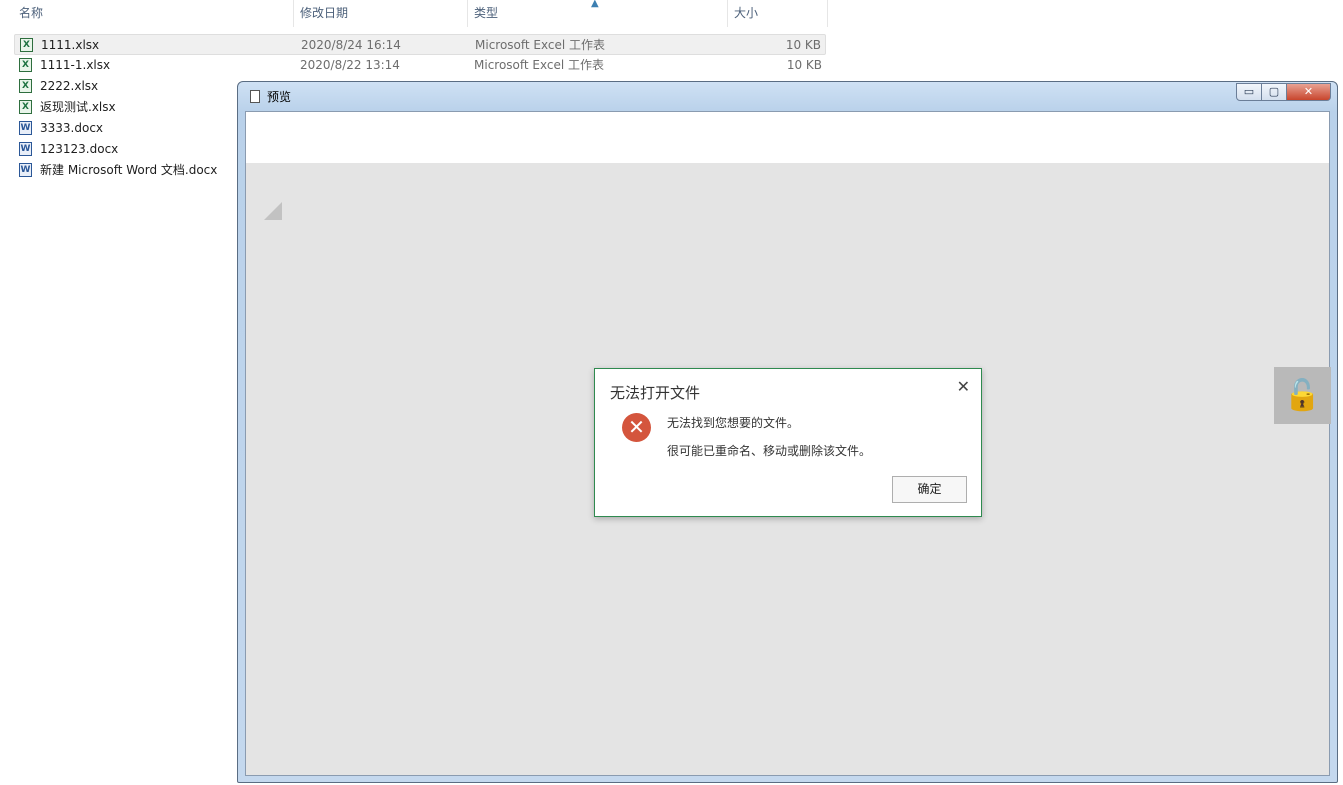 The height and width of the screenshot is (785, 1343). Describe the element at coordinates (1274, 92) in the screenshot. I see `maximize-button: ▢` at that location.